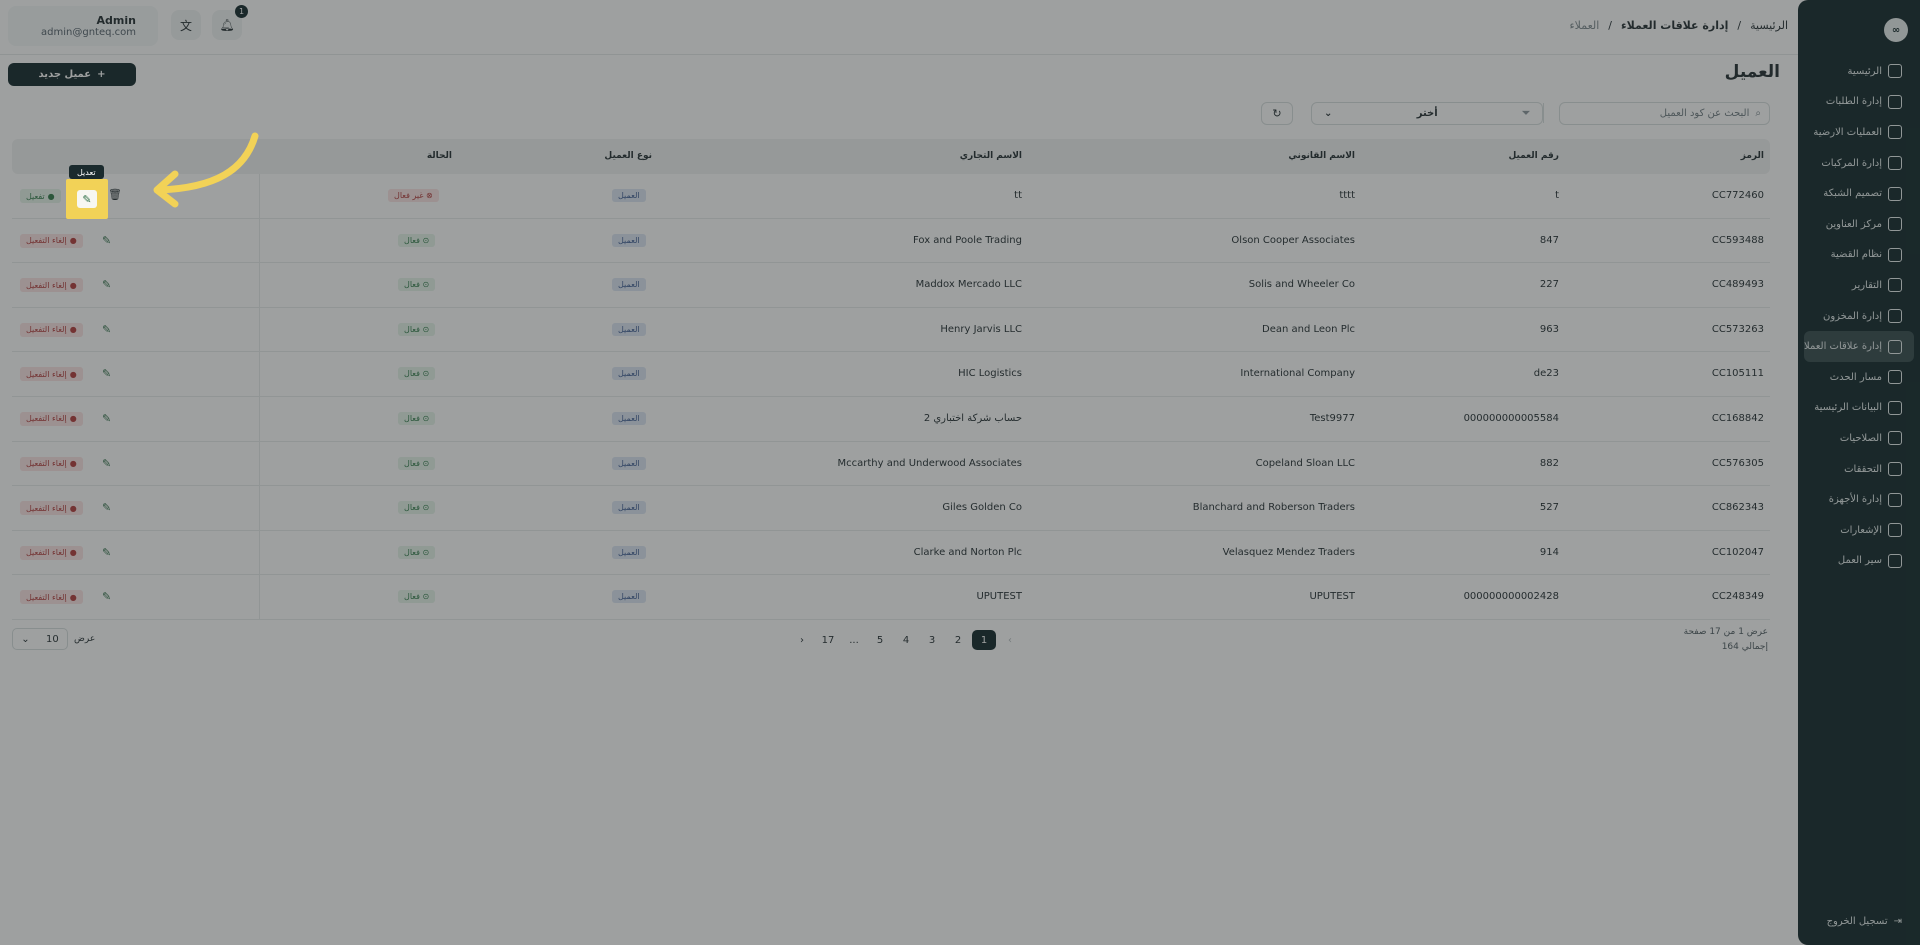  What do you see at coordinates (1859, 193) in the screenshot?
I see `sidebar-item-4: تصميم الشبكة` at bounding box center [1859, 193].